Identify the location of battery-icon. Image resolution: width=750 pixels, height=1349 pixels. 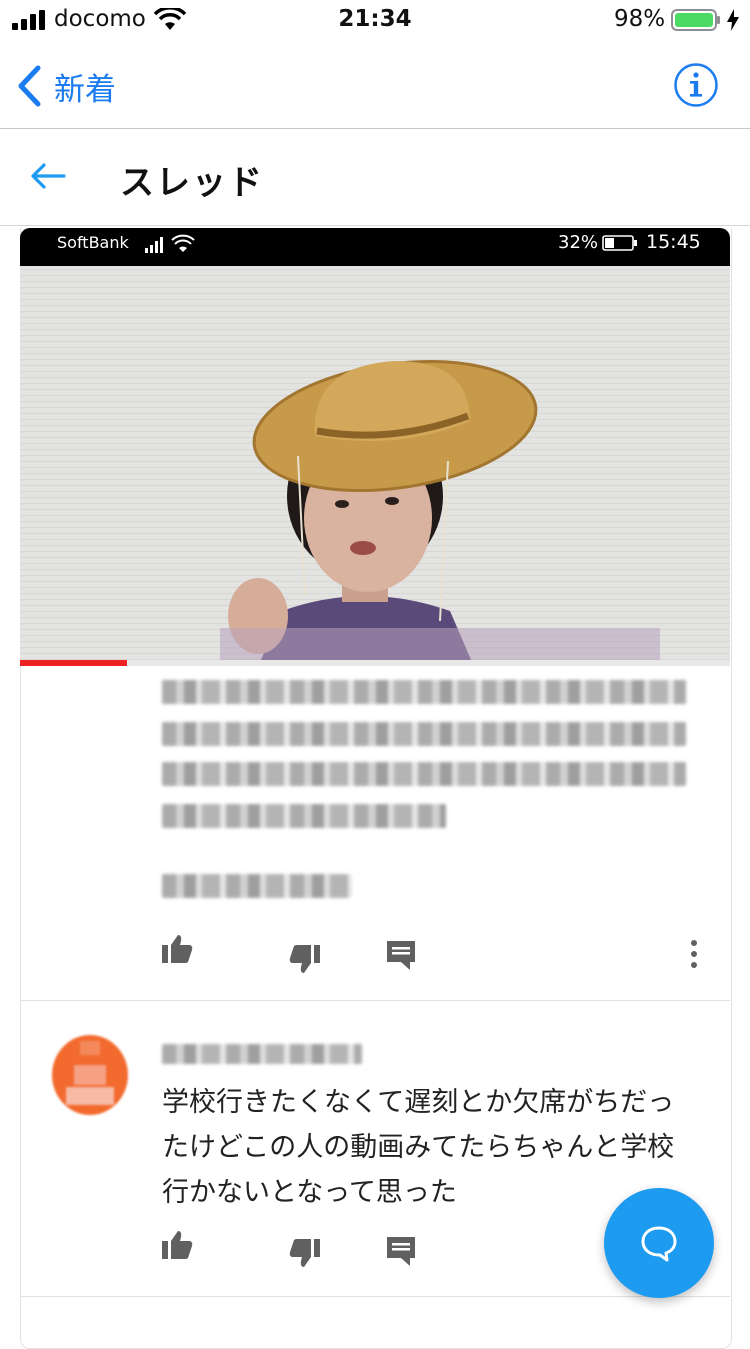
(695, 20).